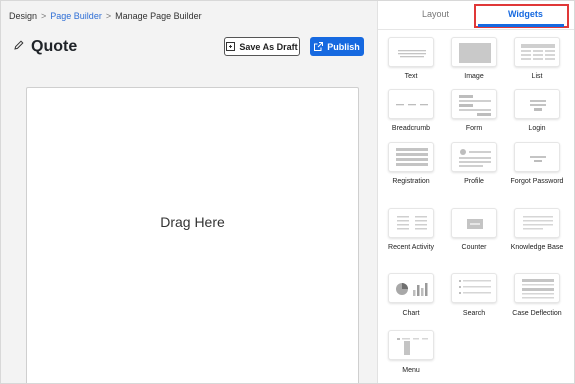 This screenshot has height=384, width=575. I want to click on menu-widget-icon, so click(412, 346).